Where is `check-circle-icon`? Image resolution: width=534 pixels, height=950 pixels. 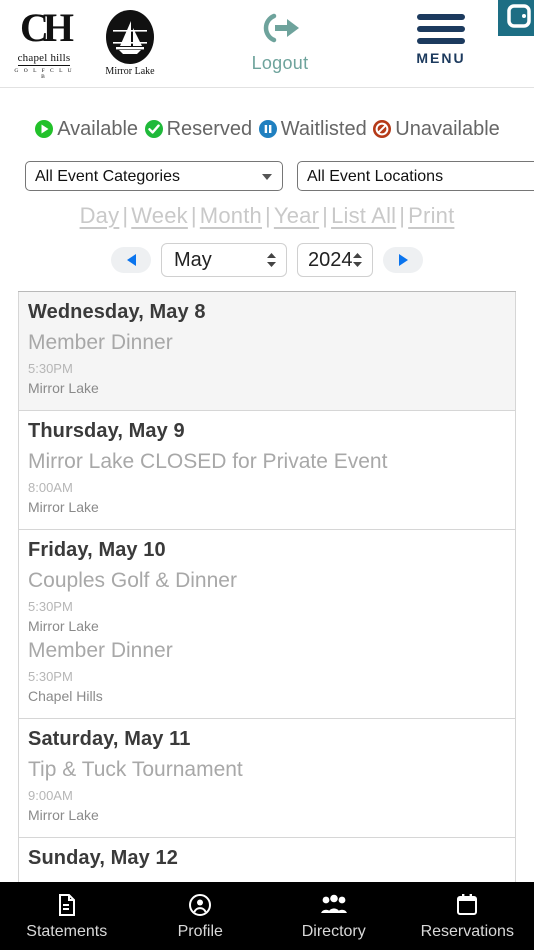
check-circle-icon is located at coordinates (154, 133).